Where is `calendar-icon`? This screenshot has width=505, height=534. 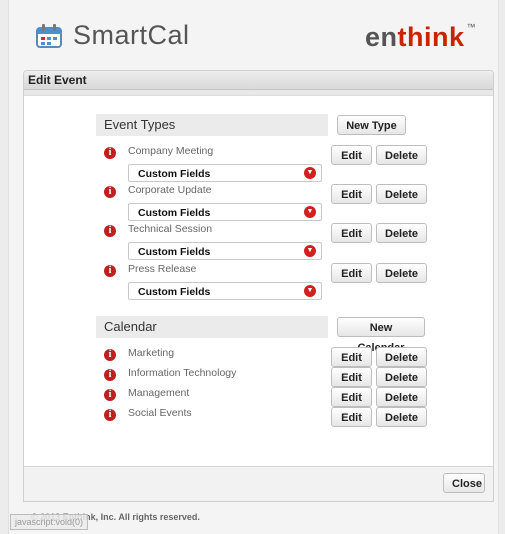
calendar-icon is located at coordinates (50, 36).